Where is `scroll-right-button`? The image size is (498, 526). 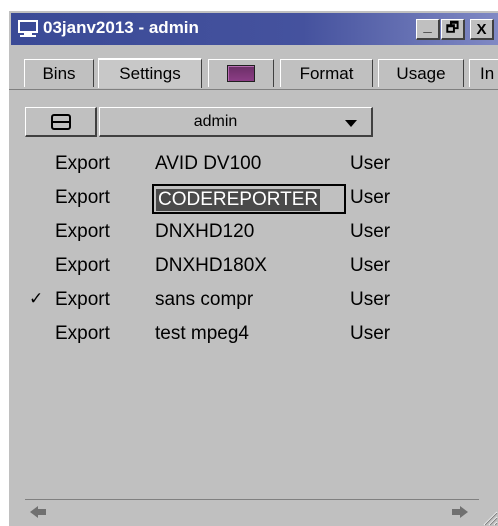
scroll-right-button is located at coordinates (460, 512).